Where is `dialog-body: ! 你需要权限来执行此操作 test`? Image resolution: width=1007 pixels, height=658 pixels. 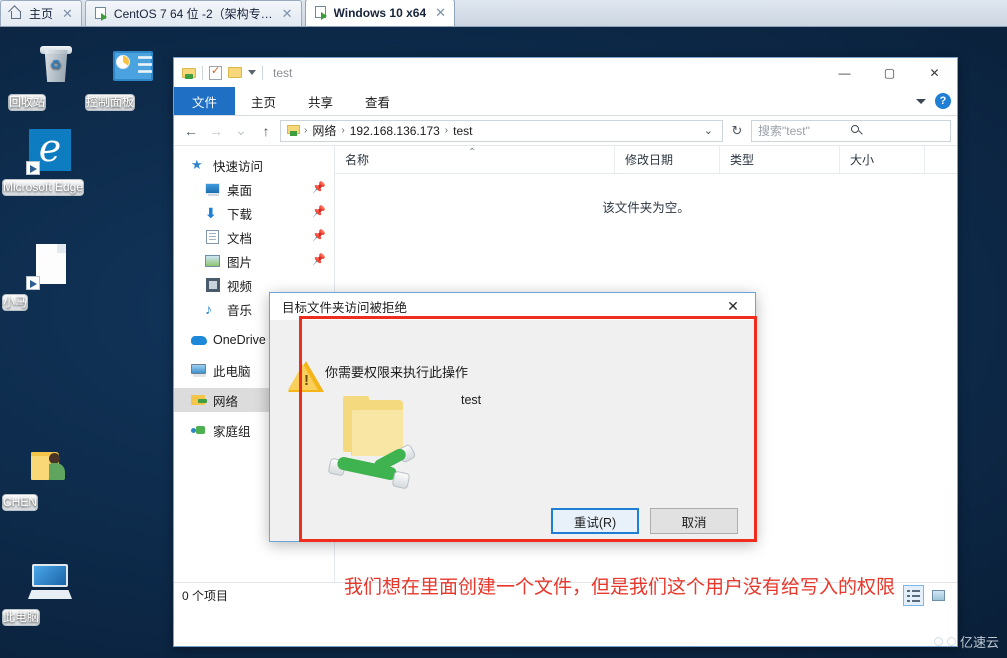 dialog-body: ! 你需要权限来执行此操作 test is located at coordinates (512, 410).